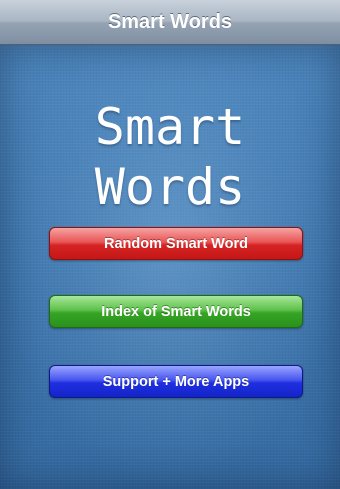 This screenshot has height=489, width=340. Describe the element at coordinates (170, 187) in the screenshot. I see `app-title-line-2: Words` at that location.